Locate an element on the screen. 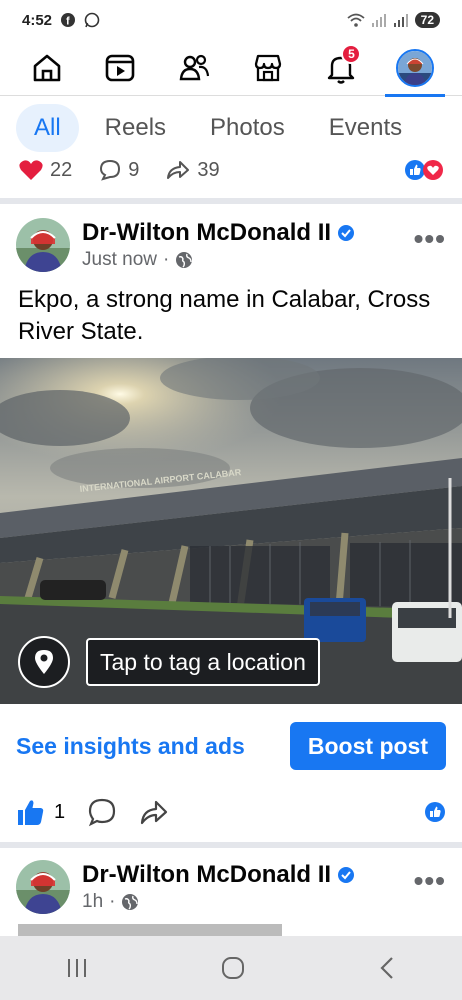  post-header: Dr-Wilton McDonald II Just now · ••• is located at coordinates (231, 245).